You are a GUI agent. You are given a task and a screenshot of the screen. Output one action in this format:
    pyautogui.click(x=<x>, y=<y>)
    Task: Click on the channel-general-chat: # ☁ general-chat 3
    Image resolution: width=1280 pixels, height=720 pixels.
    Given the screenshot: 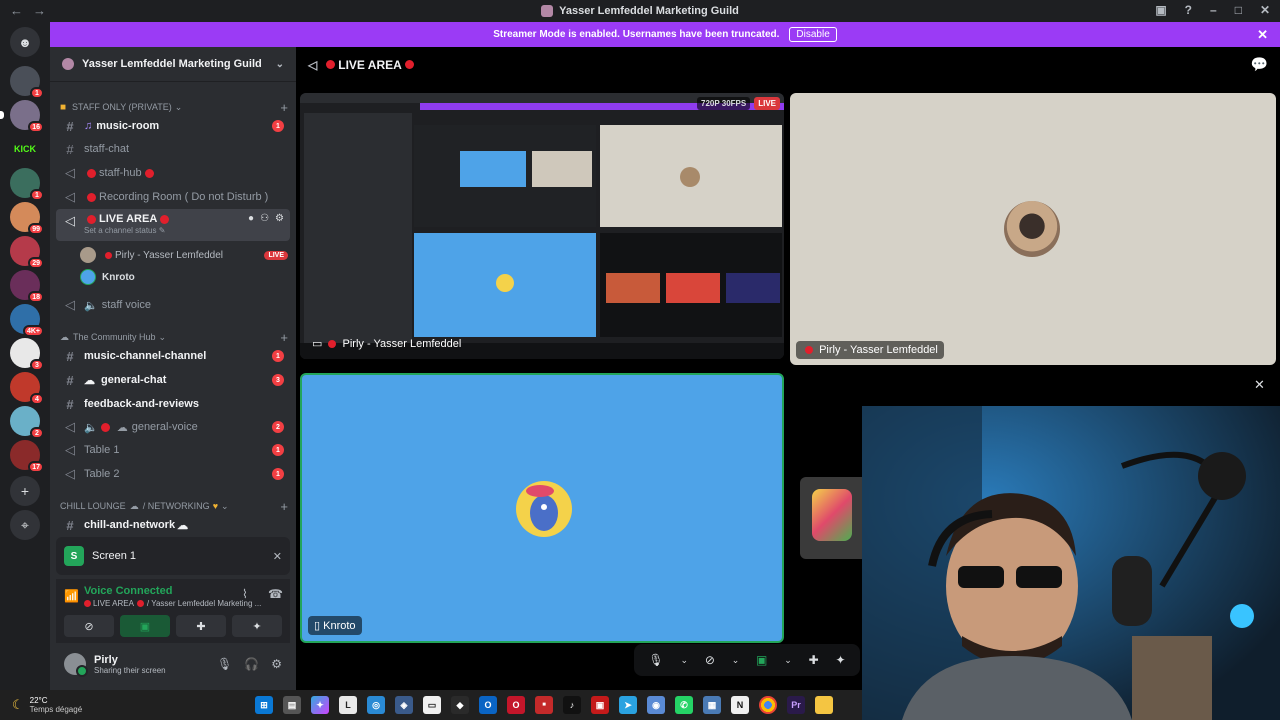 What is the action you would take?
    pyautogui.click(x=173, y=380)
    